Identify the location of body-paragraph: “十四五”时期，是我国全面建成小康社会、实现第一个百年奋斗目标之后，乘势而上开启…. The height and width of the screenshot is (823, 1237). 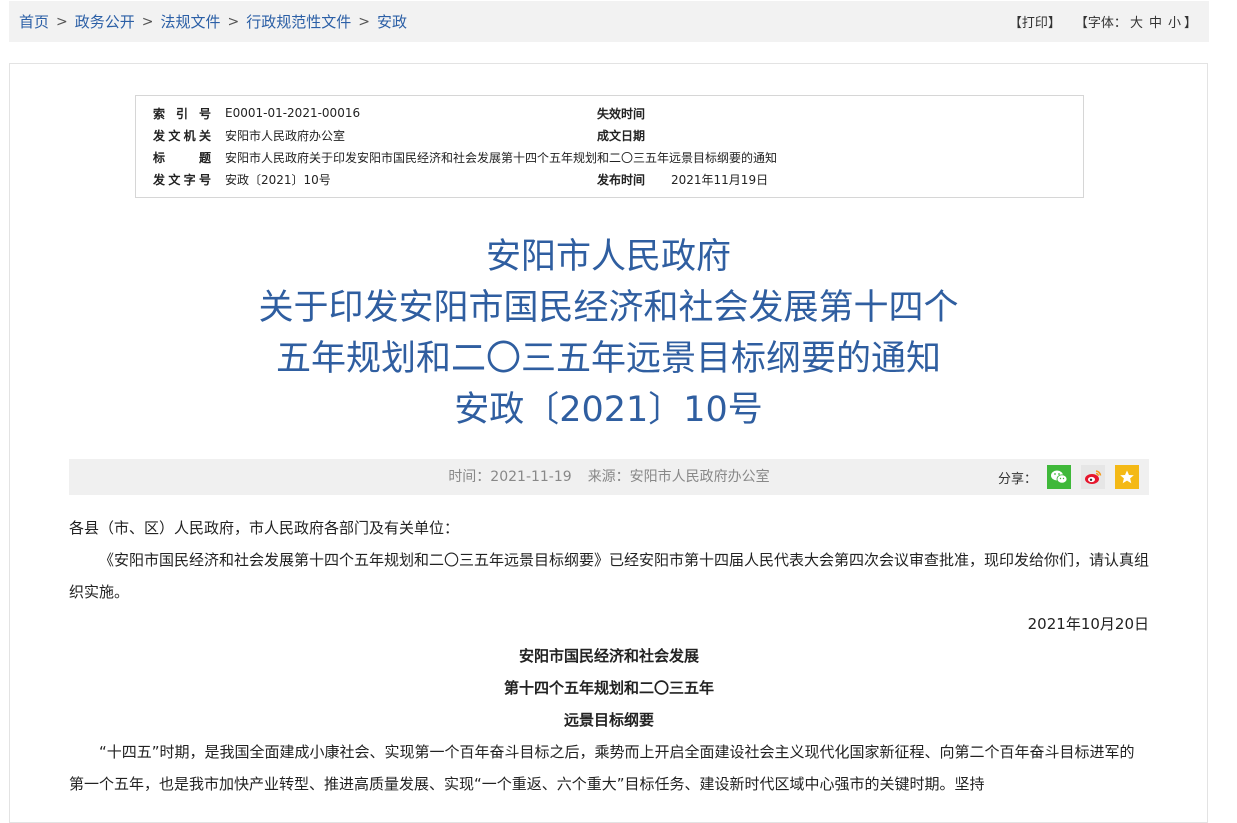
(602, 768).